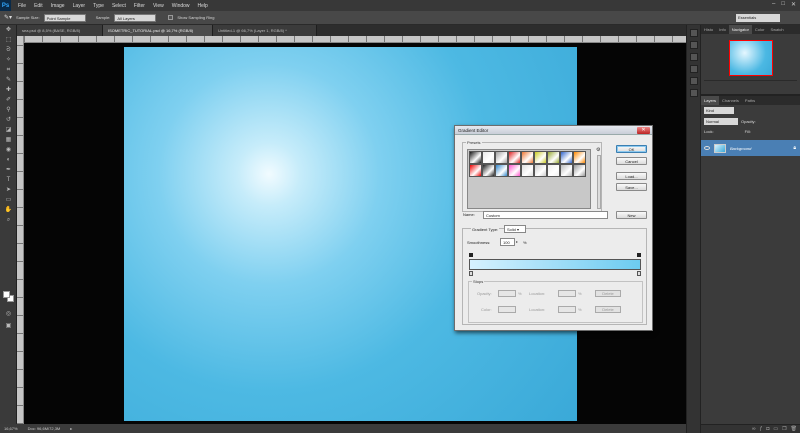  I want to click on menu-select: Select, so click(119, 6).